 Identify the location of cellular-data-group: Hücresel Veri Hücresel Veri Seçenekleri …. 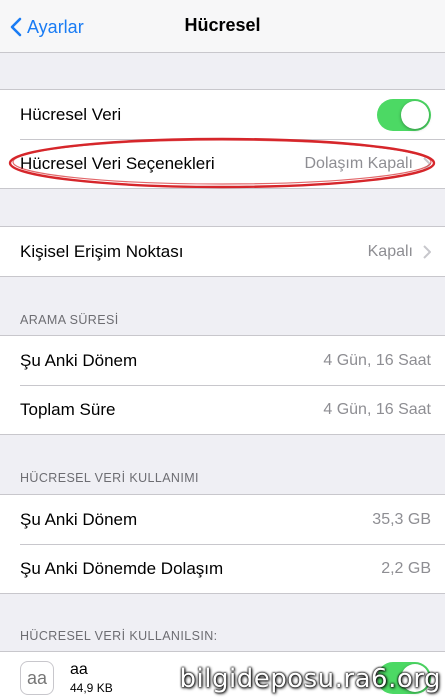
(222, 139).